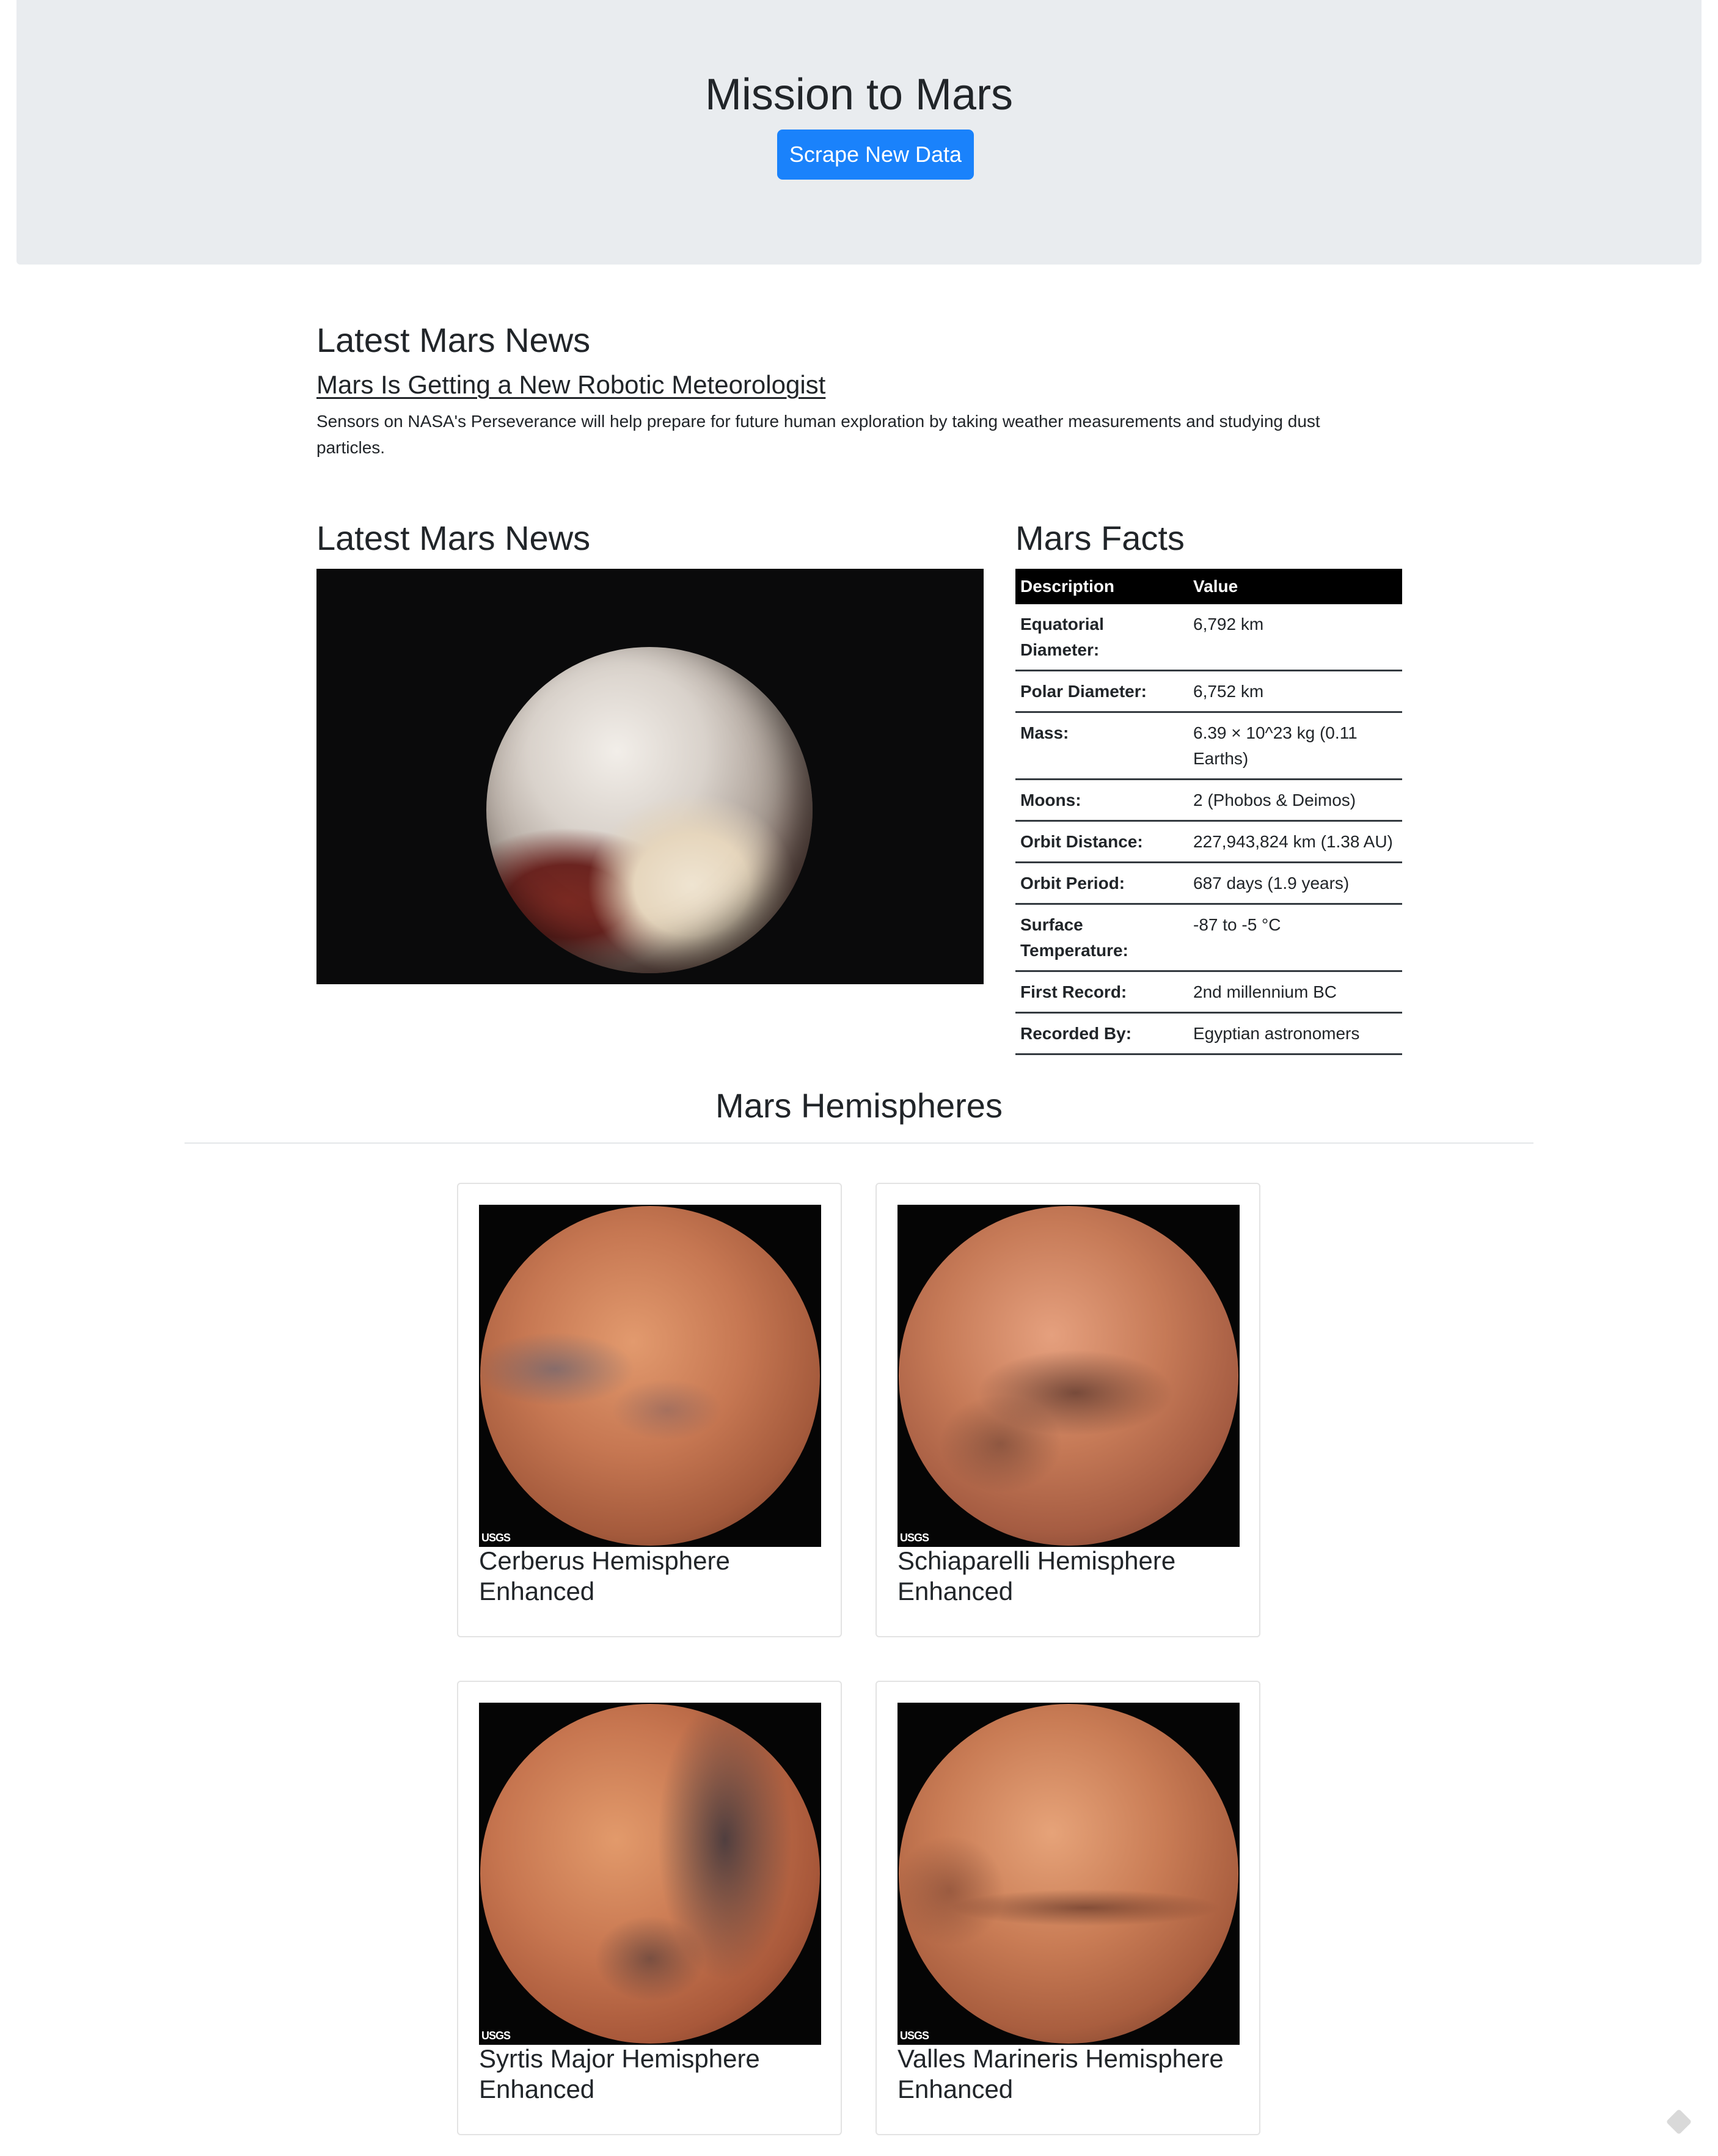 The width and height of the screenshot is (1718, 2156). What do you see at coordinates (1101, 1033) in the screenshot?
I see `fact-description: Recorded By:` at bounding box center [1101, 1033].